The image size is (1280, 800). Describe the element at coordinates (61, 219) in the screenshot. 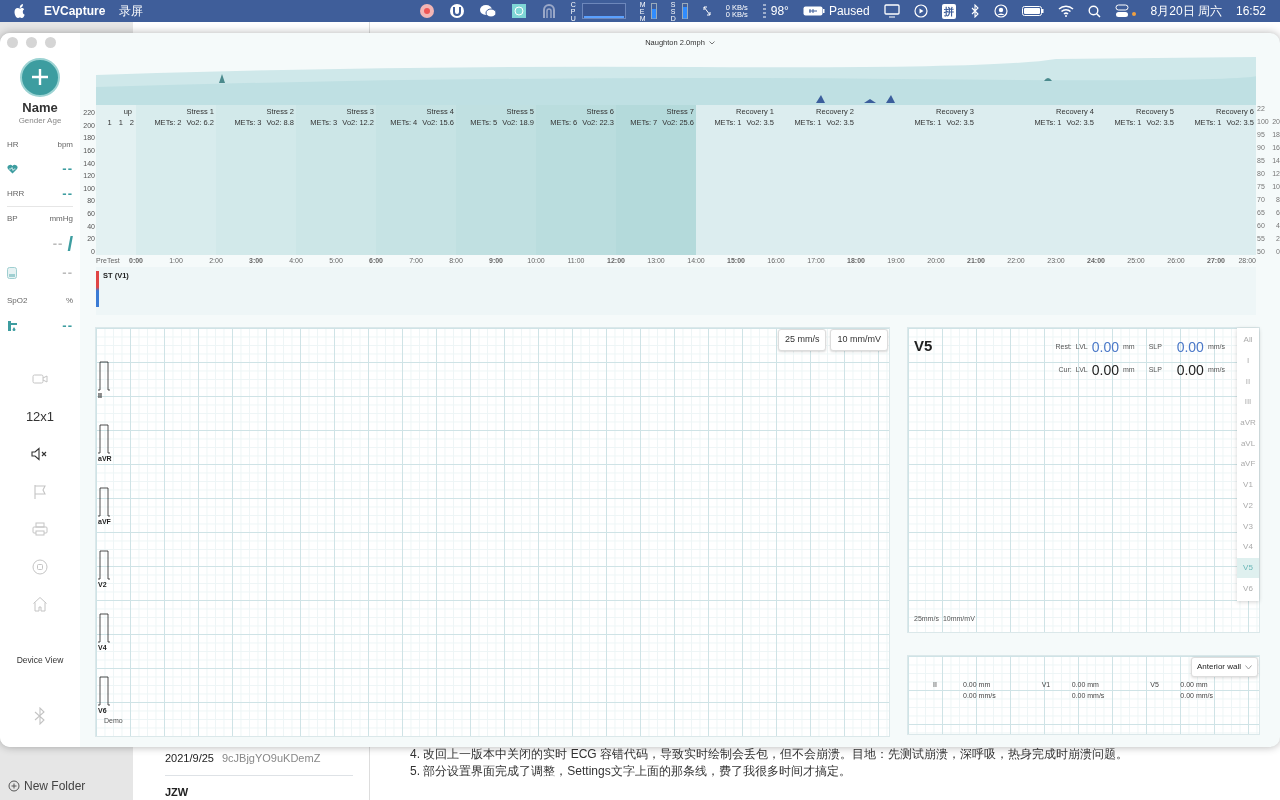

I see `vital-unit: mmHg` at that location.